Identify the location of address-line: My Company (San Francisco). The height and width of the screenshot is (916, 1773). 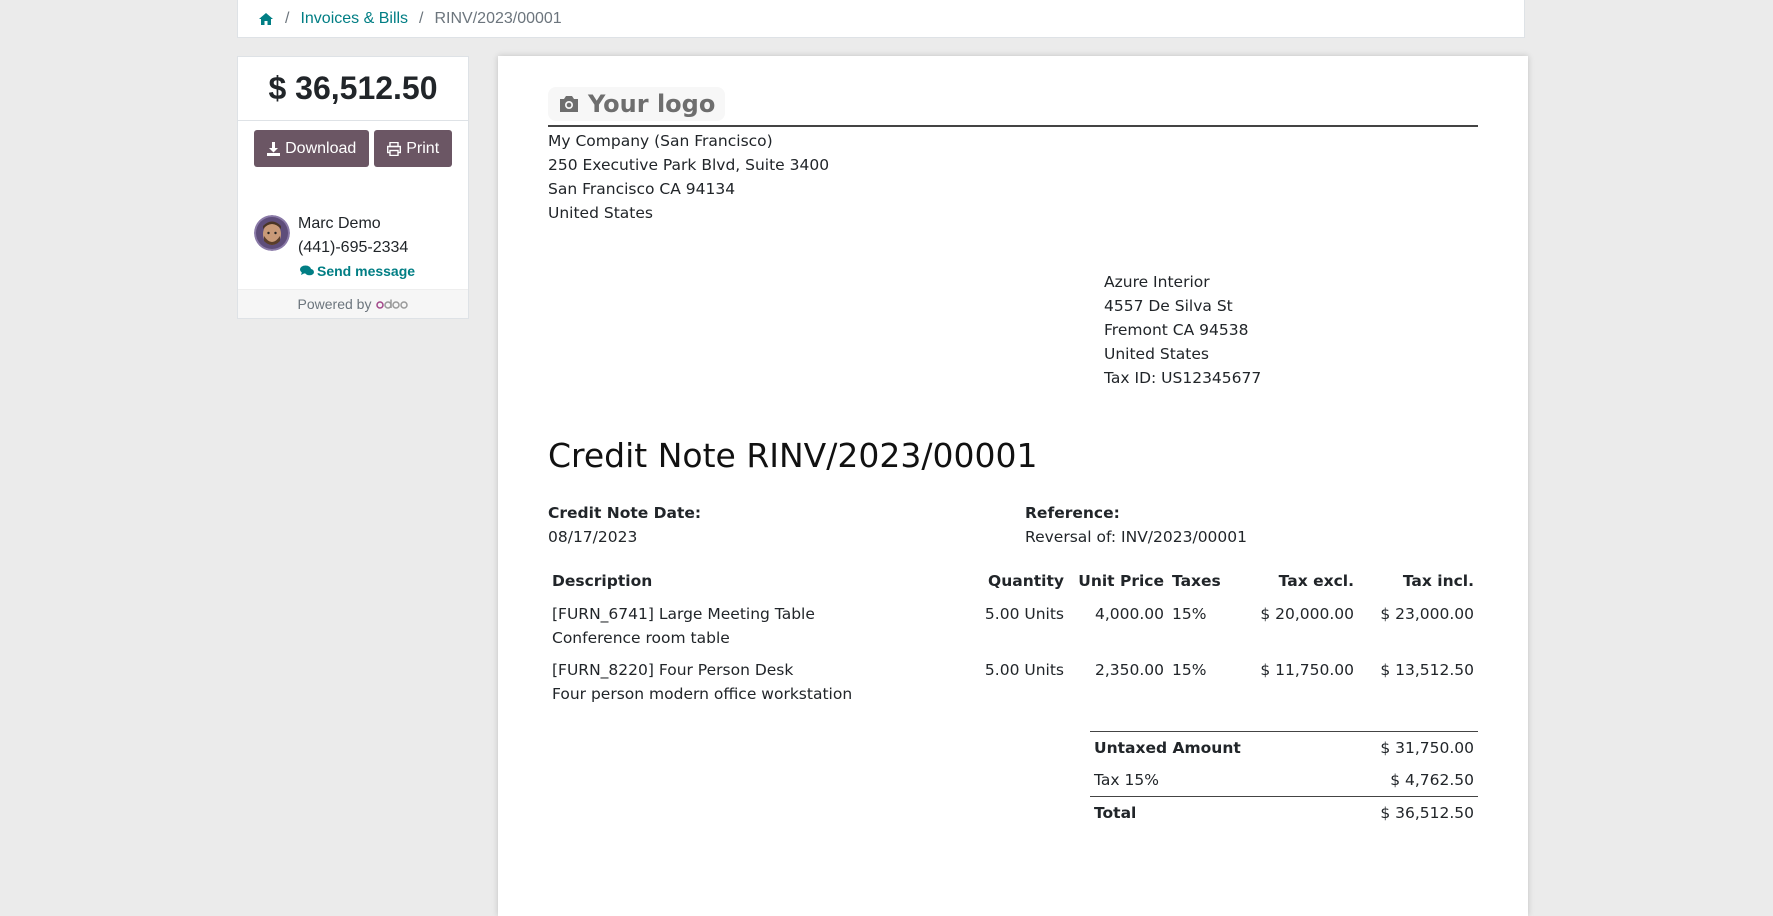
(660, 141).